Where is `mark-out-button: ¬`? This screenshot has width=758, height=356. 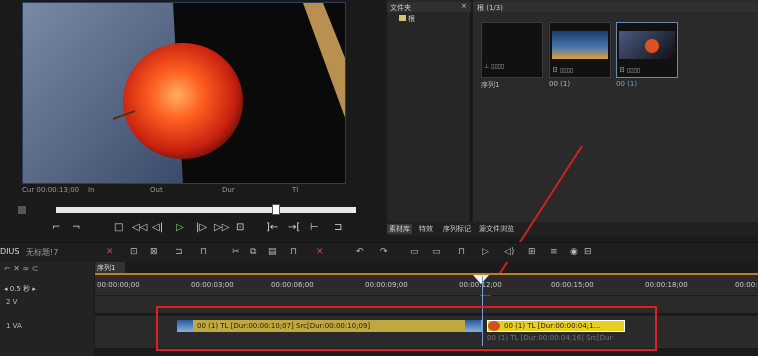
mark-out-button: ¬ is located at coordinates (76, 227).